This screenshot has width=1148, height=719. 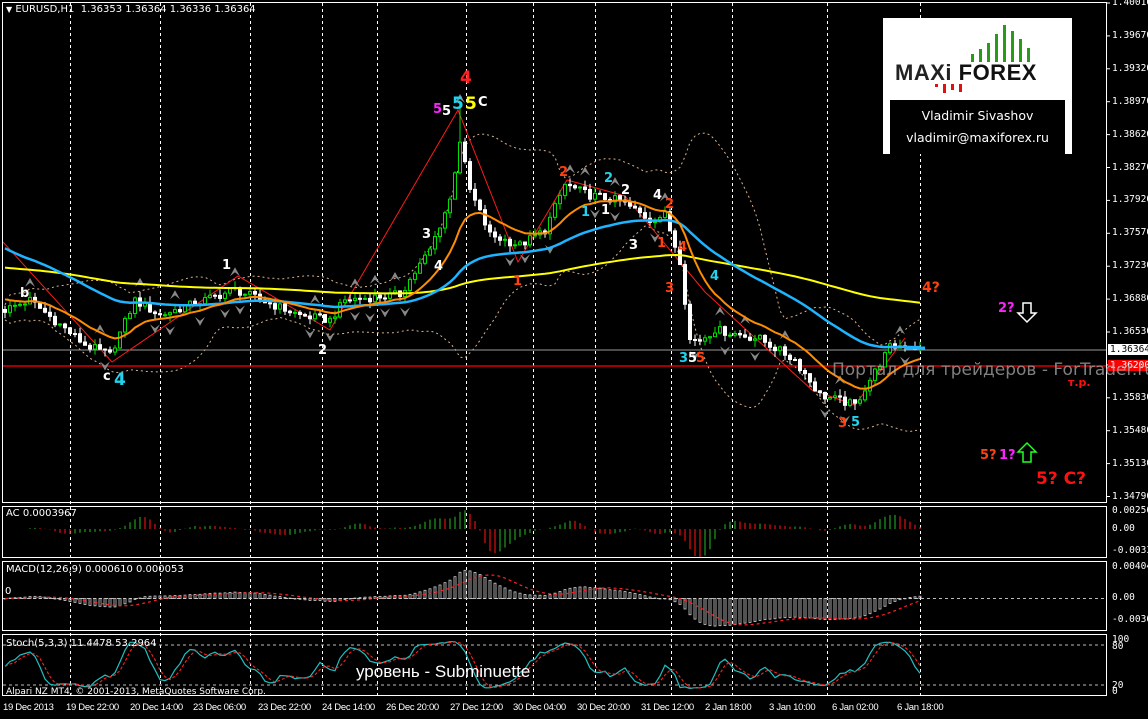 What do you see at coordinates (1130, 101) in the screenshot?
I see `price-axis-label: 1.38970` at bounding box center [1130, 101].